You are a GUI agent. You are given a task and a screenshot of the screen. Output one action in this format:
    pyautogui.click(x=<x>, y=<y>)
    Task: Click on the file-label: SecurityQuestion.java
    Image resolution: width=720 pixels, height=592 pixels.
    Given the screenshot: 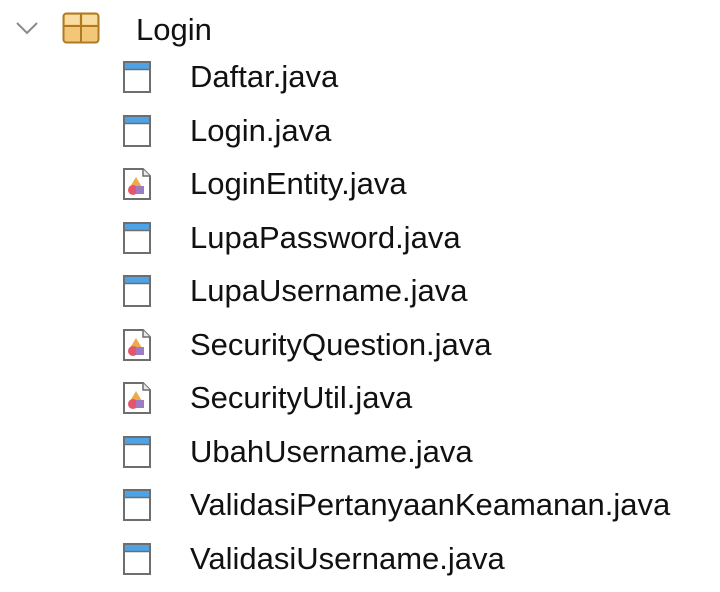 What is the action you would take?
    pyautogui.click(x=341, y=344)
    